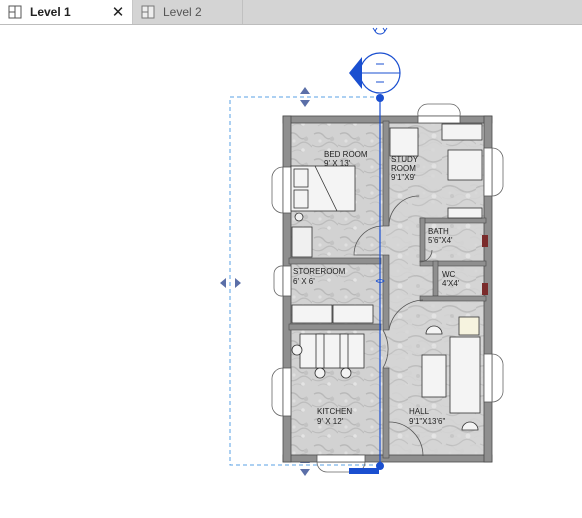 The width and height of the screenshot is (582, 518). What do you see at coordinates (291, 12) in the screenshot?
I see `view-tab-bar: Level 1 ✕ Level 2` at bounding box center [291, 12].